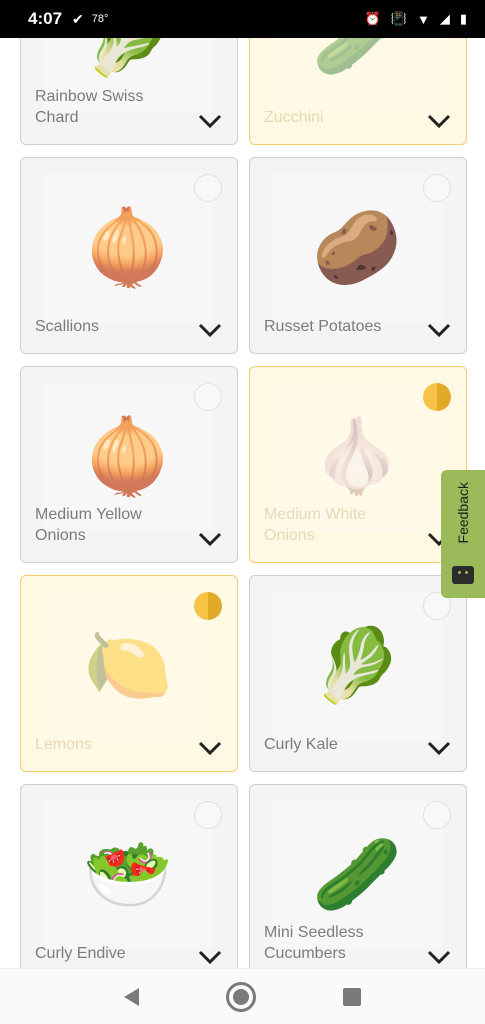 This screenshot has height=1024, width=485. I want to click on feedback-button: Feedback, so click(463, 534).